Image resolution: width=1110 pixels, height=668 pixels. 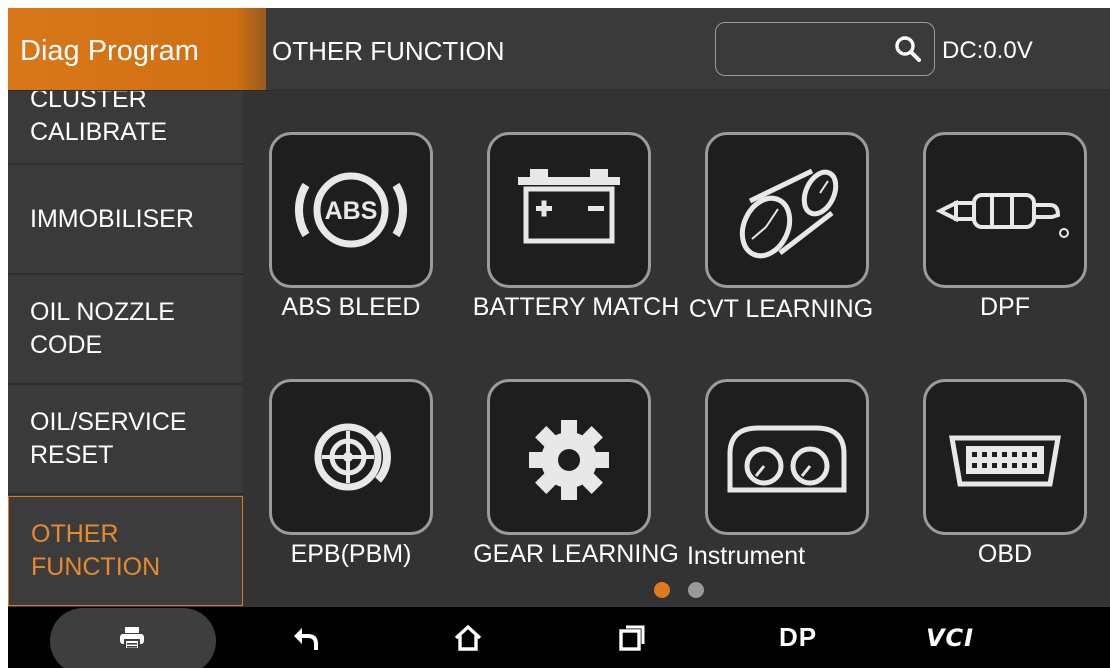 What do you see at coordinates (559, 637) in the screenshot?
I see `system-nav-bar: DP VCI` at bounding box center [559, 637].